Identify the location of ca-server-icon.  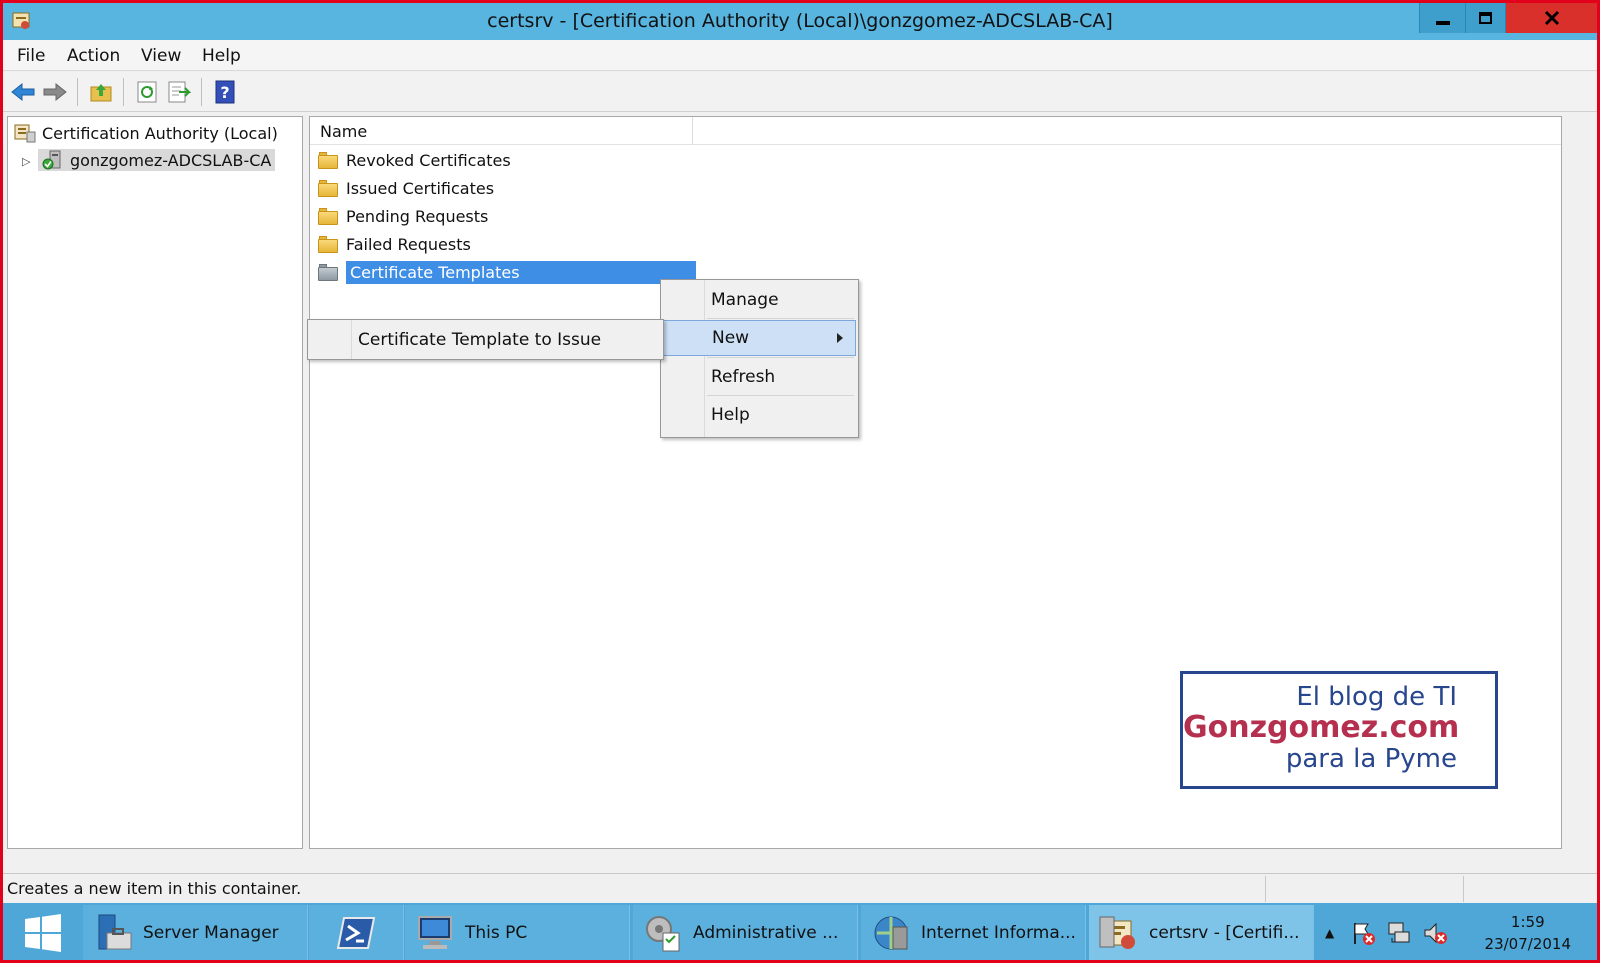
(51, 160).